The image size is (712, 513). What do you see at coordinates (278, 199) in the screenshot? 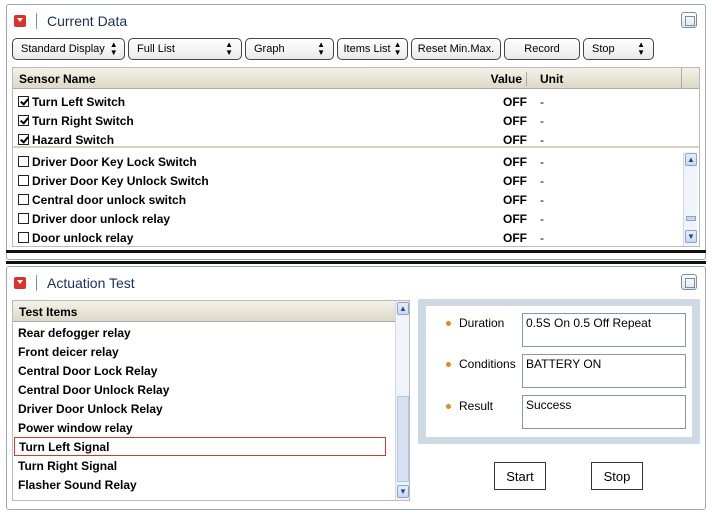
I see `table-row: Central door unlock switch OFF -` at bounding box center [278, 199].